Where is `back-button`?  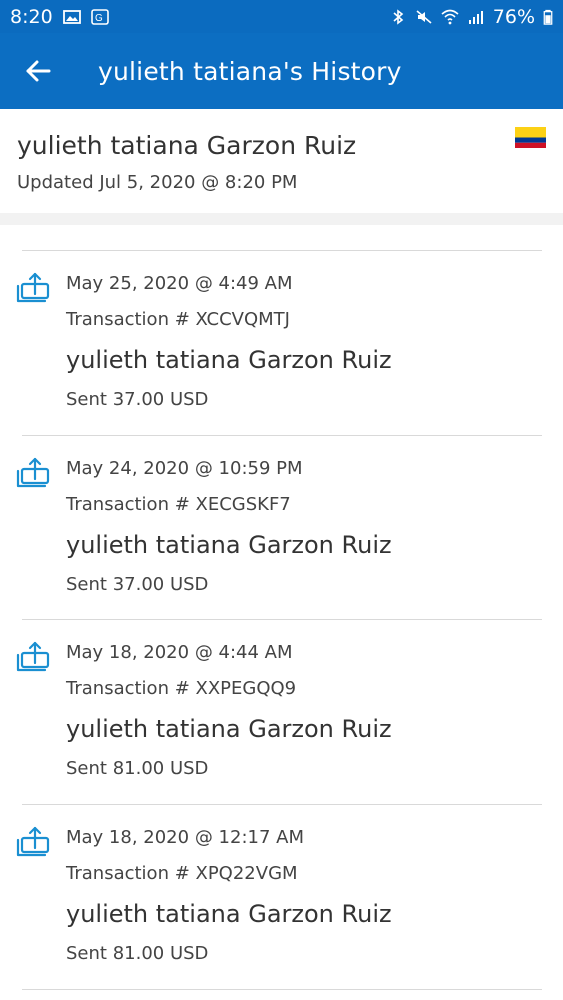
back-button is located at coordinates (39, 71).